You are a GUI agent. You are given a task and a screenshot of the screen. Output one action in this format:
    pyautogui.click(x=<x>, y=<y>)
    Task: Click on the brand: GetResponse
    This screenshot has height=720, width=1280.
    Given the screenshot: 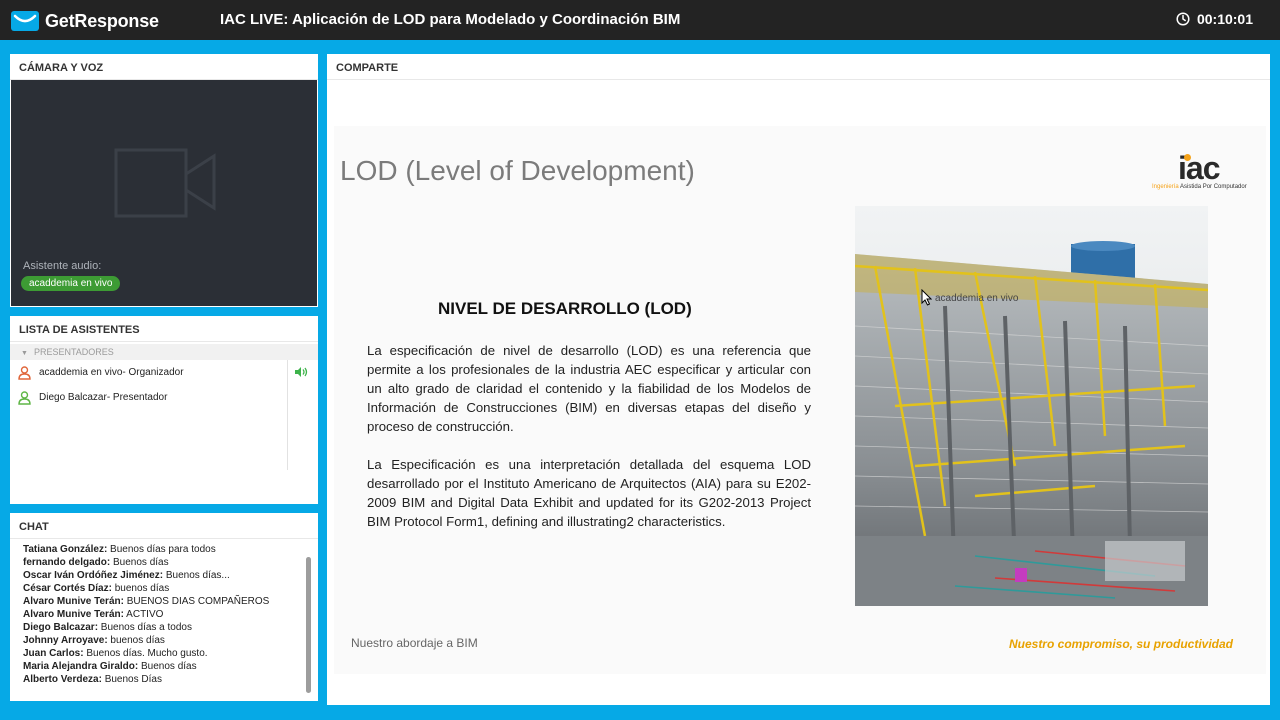 What is the action you would take?
    pyautogui.click(x=85, y=21)
    